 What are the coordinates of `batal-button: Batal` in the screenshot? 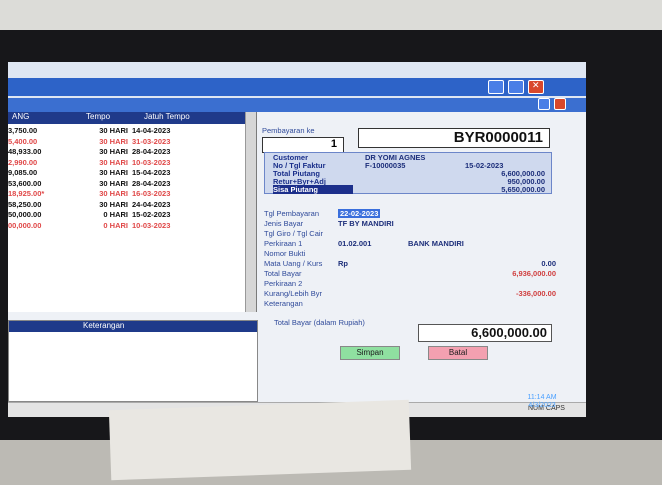 It's located at (458, 353).